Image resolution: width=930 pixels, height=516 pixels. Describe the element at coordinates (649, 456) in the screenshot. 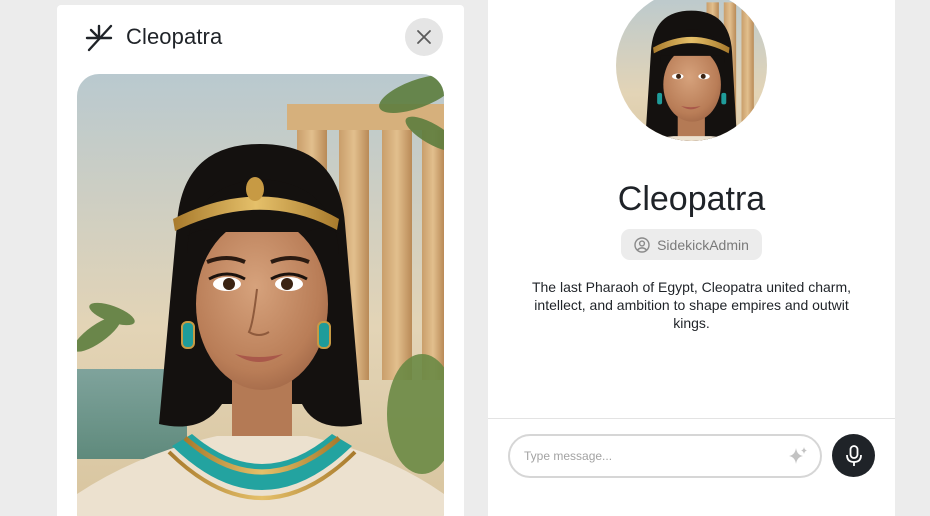

I see `message-input` at that location.